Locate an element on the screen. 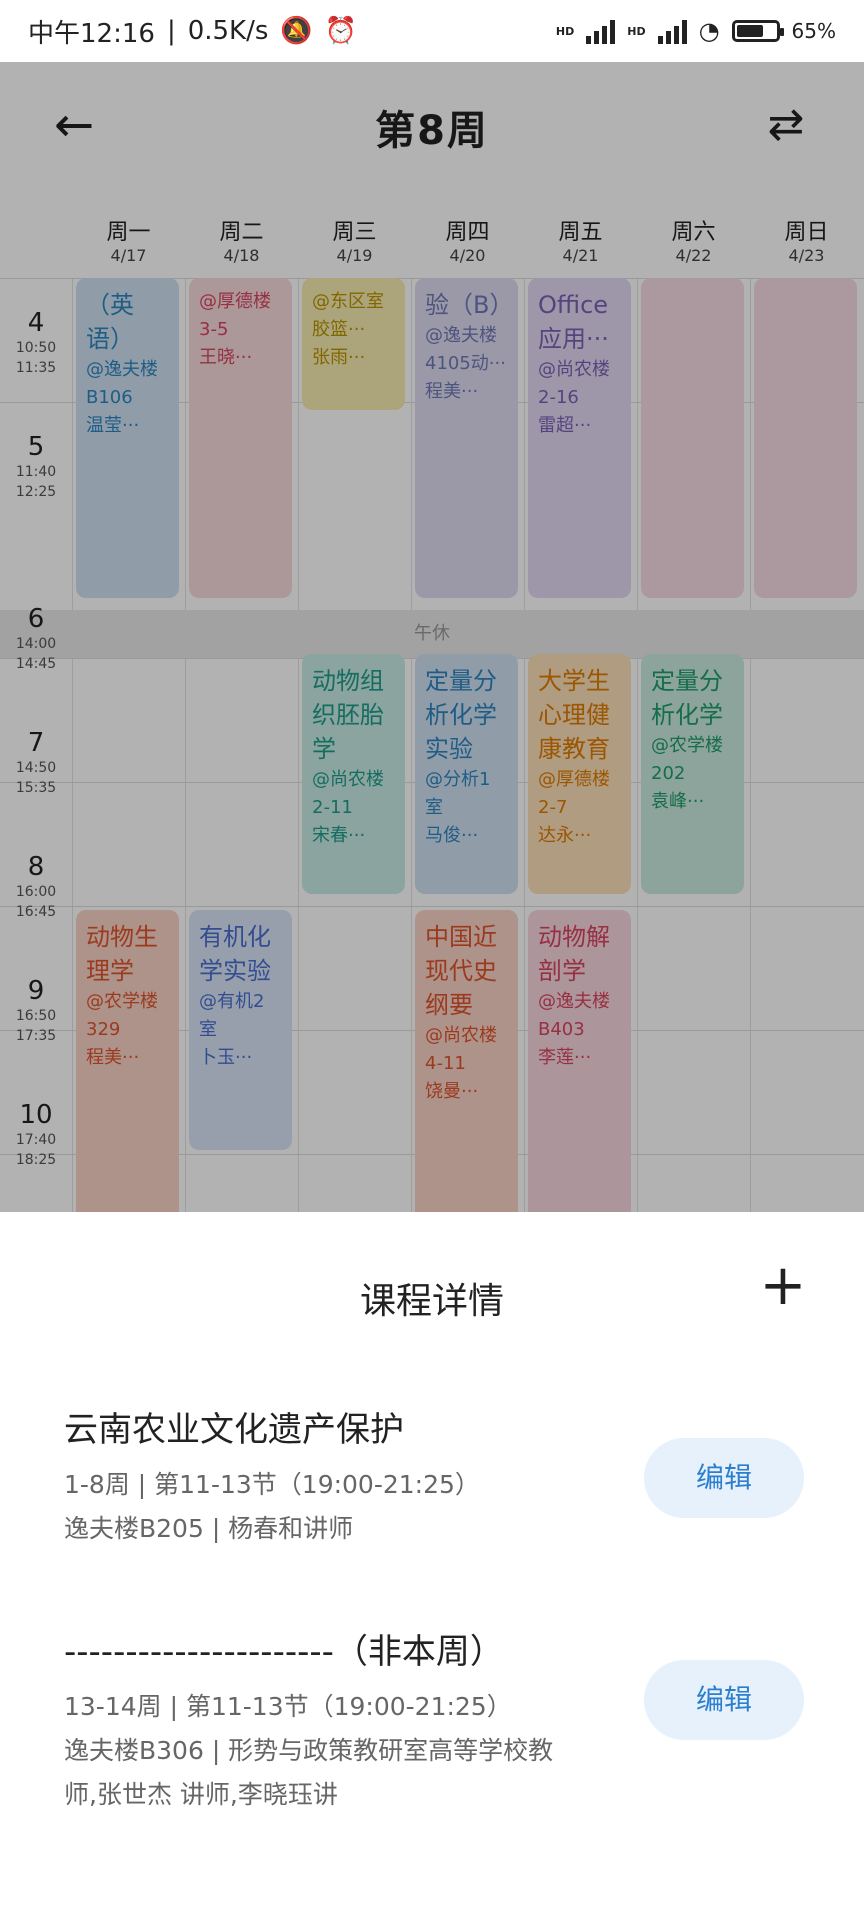 The image size is (864, 1920). status-bar: 中午12:16 | 0.5K/s 🔕 ⏰ HD HD ◔ 65% is located at coordinates (432, 31).